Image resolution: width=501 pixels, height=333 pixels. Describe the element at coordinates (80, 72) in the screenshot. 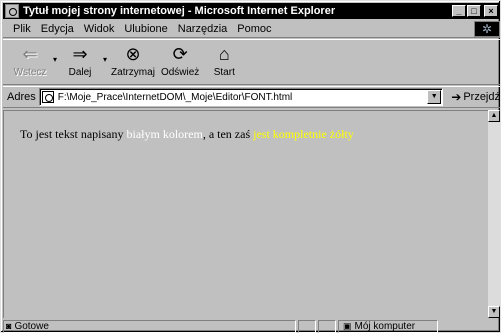

I see `forward-label: Dalej` at that location.